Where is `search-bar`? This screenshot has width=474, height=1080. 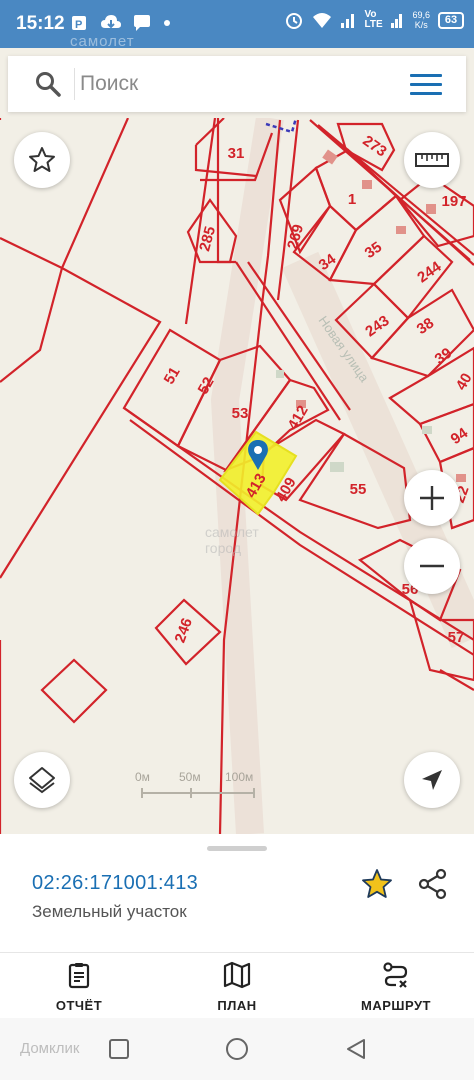 search-bar is located at coordinates (237, 84).